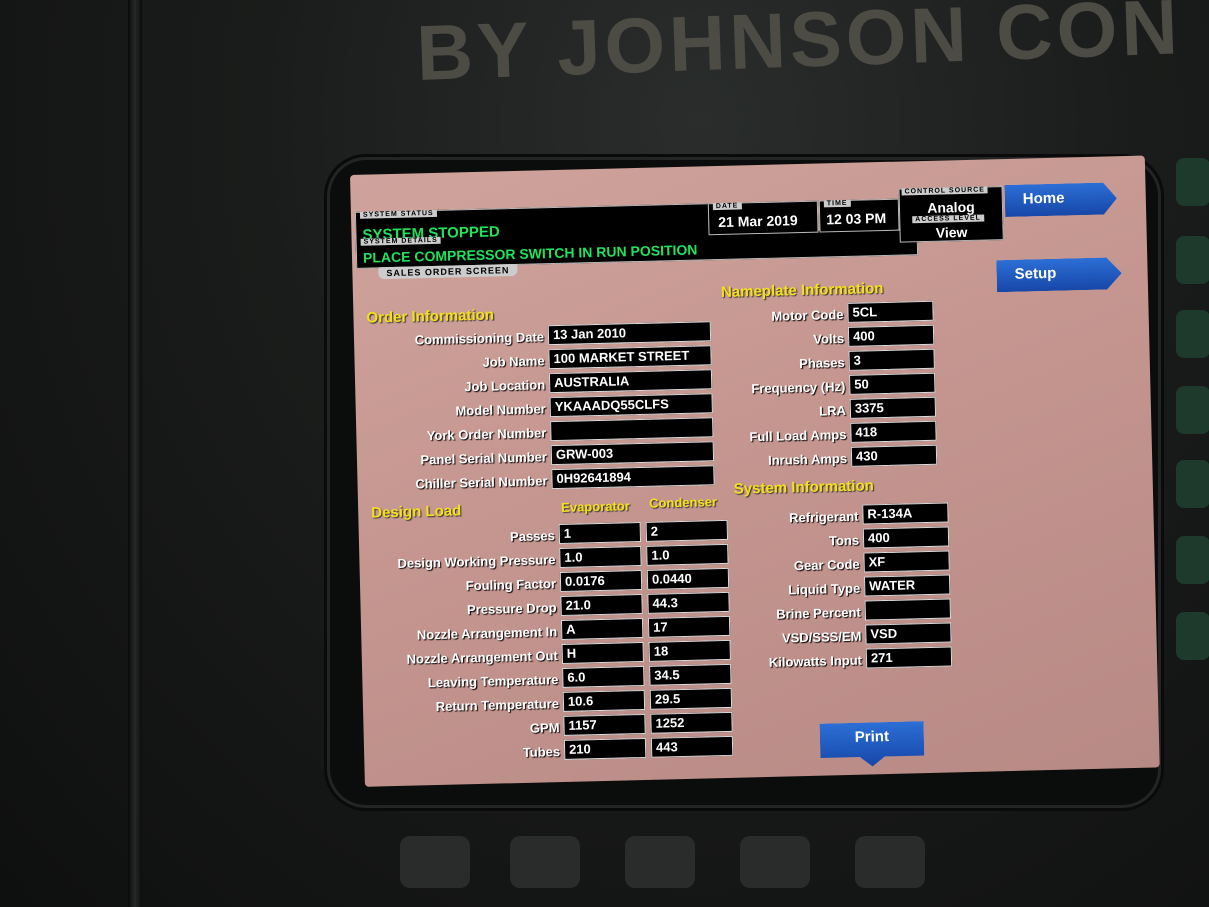 The image size is (1209, 907). I want to click on control-source-caption: CONTROL SOURCE, so click(945, 191).